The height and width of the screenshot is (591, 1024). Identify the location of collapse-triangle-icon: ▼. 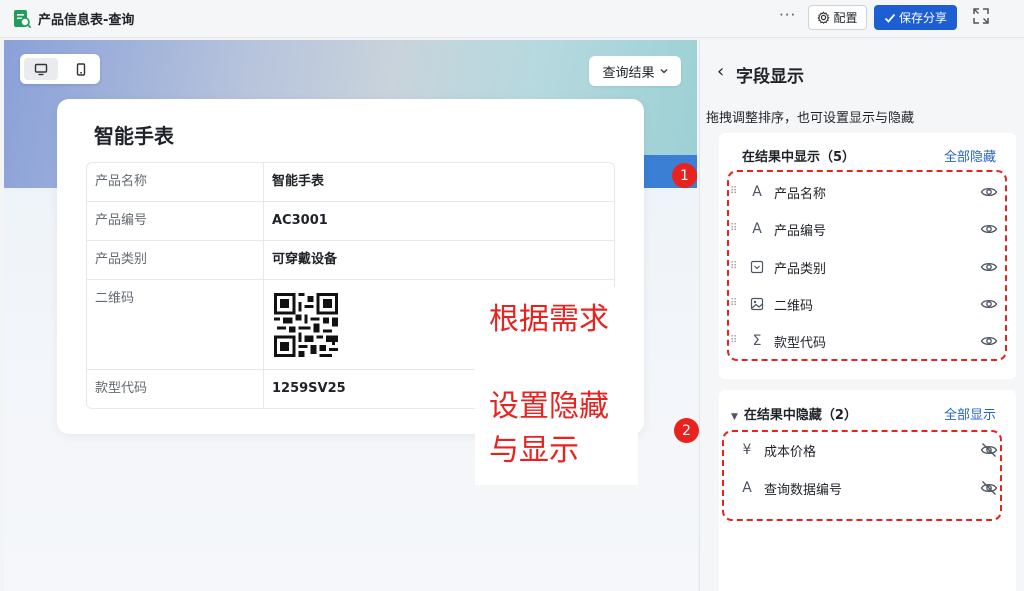
(734, 417).